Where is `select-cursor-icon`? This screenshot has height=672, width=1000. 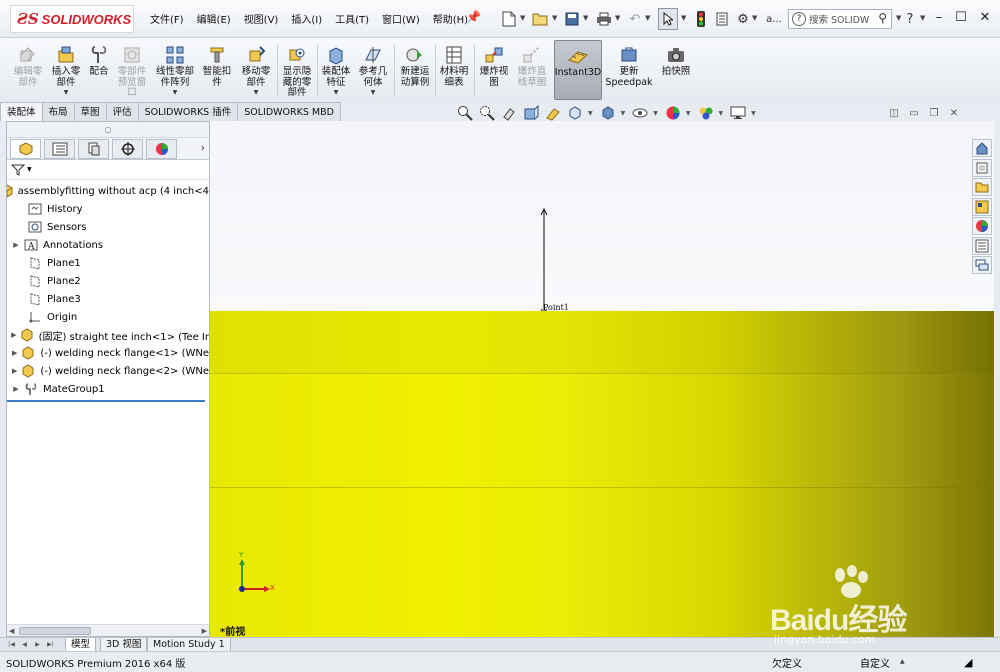 select-cursor-icon is located at coordinates (668, 19).